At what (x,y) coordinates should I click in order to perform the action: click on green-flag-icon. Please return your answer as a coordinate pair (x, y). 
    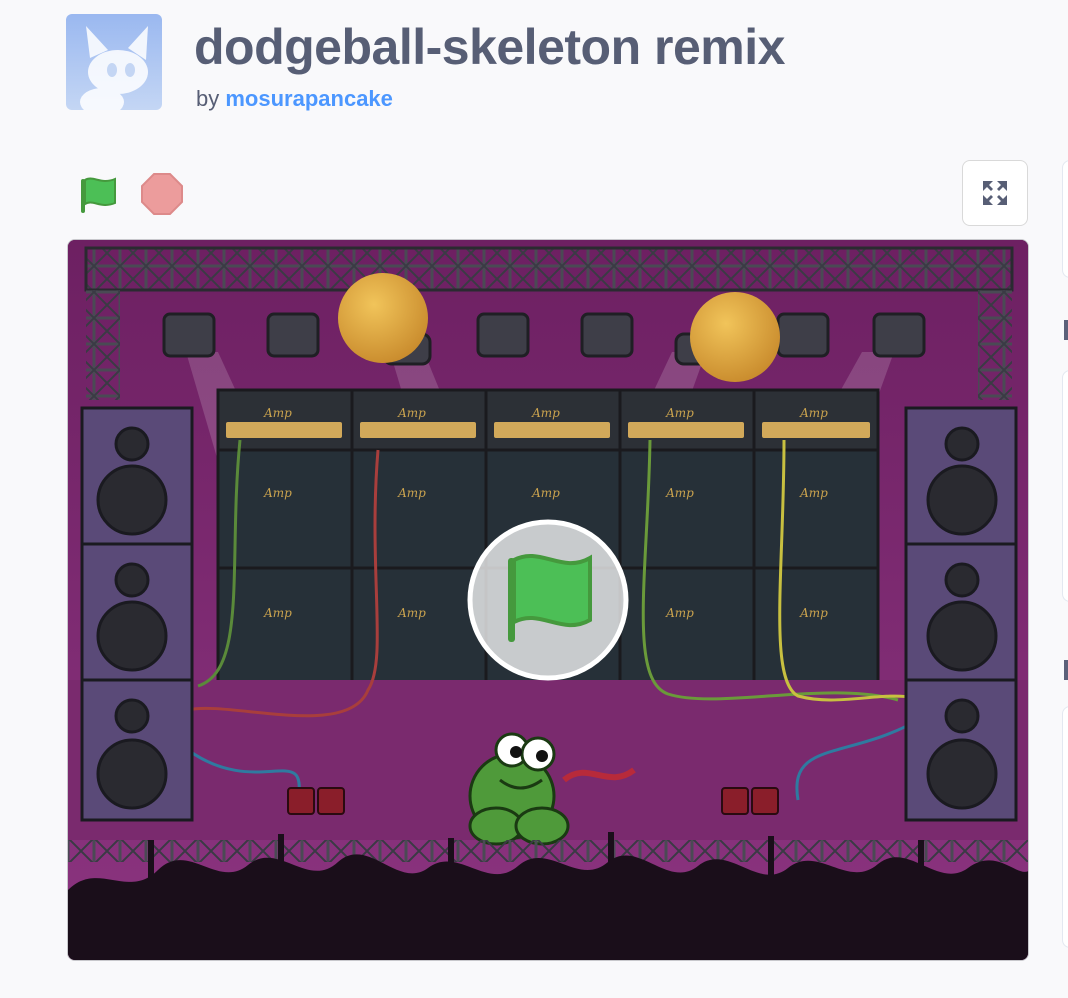
    Looking at the image, I should click on (98, 195).